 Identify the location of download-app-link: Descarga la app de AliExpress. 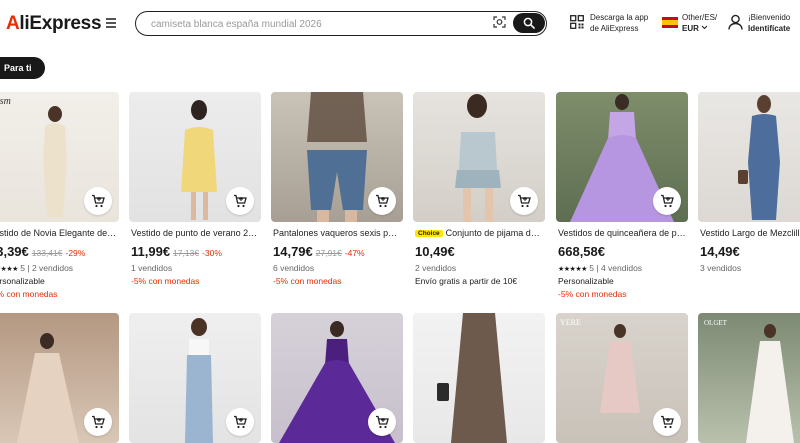
(619, 23).